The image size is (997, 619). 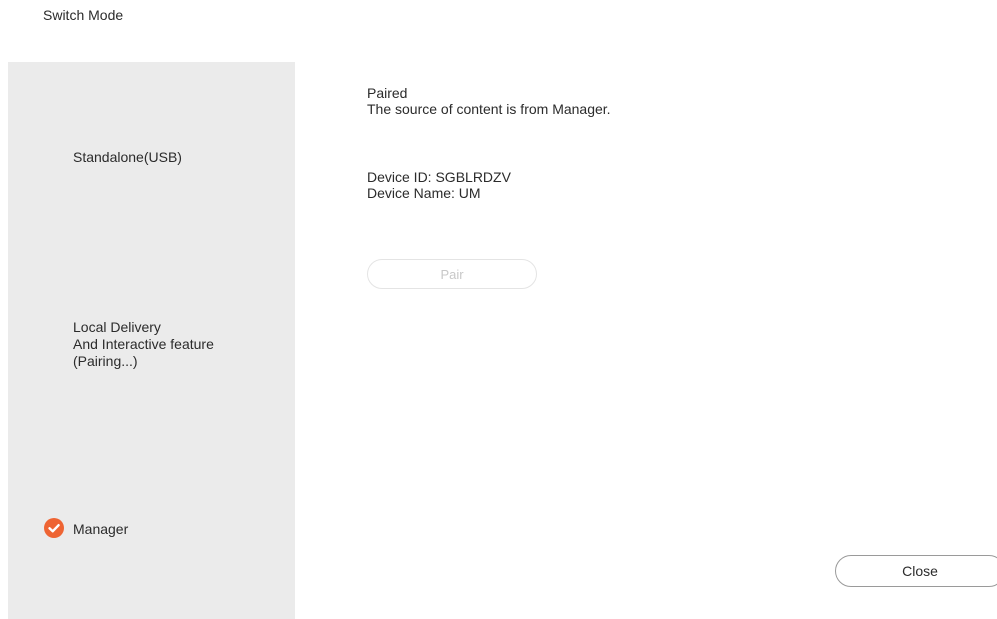 What do you see at coordinates (105, 361) in the screenshot?
I see `mode-status: (Pairing...)` at bounding box center [105, 361].